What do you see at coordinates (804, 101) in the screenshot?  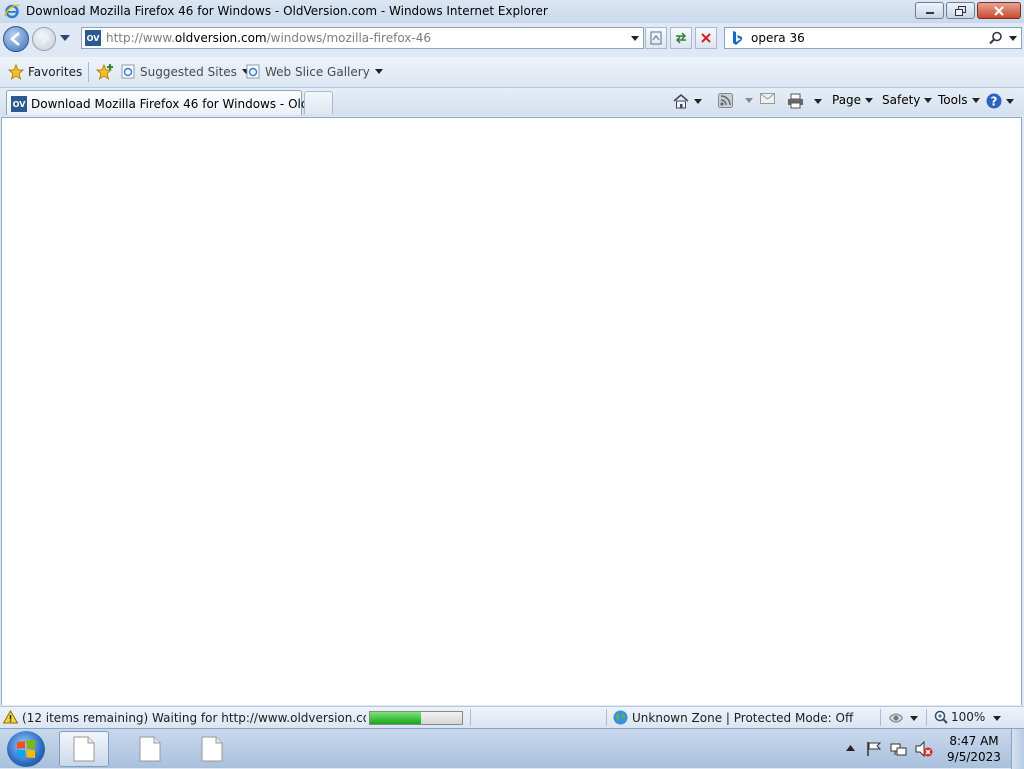 I see `print-button` at bounding box center [804, 101].